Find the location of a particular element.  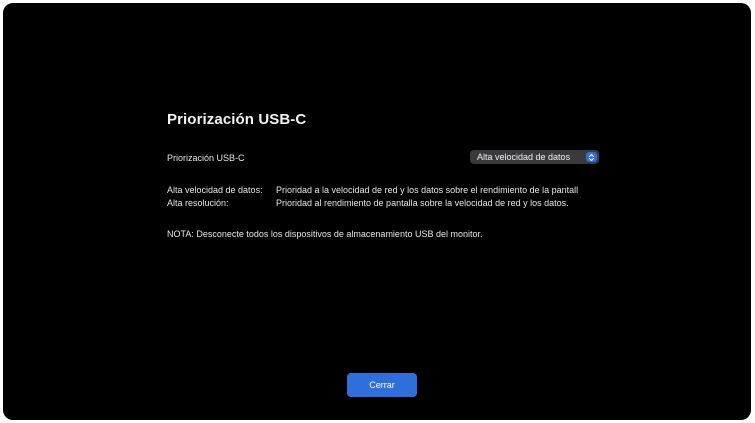

close-button: Cerrar is located at coordinates (382, 385).